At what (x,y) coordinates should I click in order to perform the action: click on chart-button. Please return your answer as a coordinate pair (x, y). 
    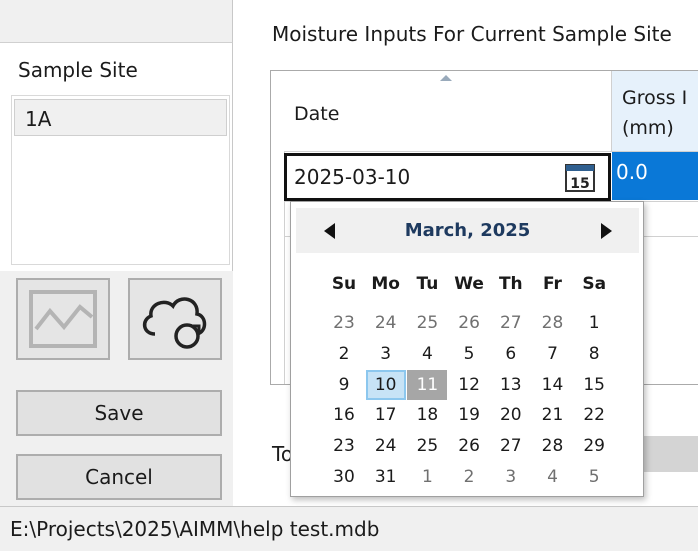
    Looking at the image, I should click on (63, 319).